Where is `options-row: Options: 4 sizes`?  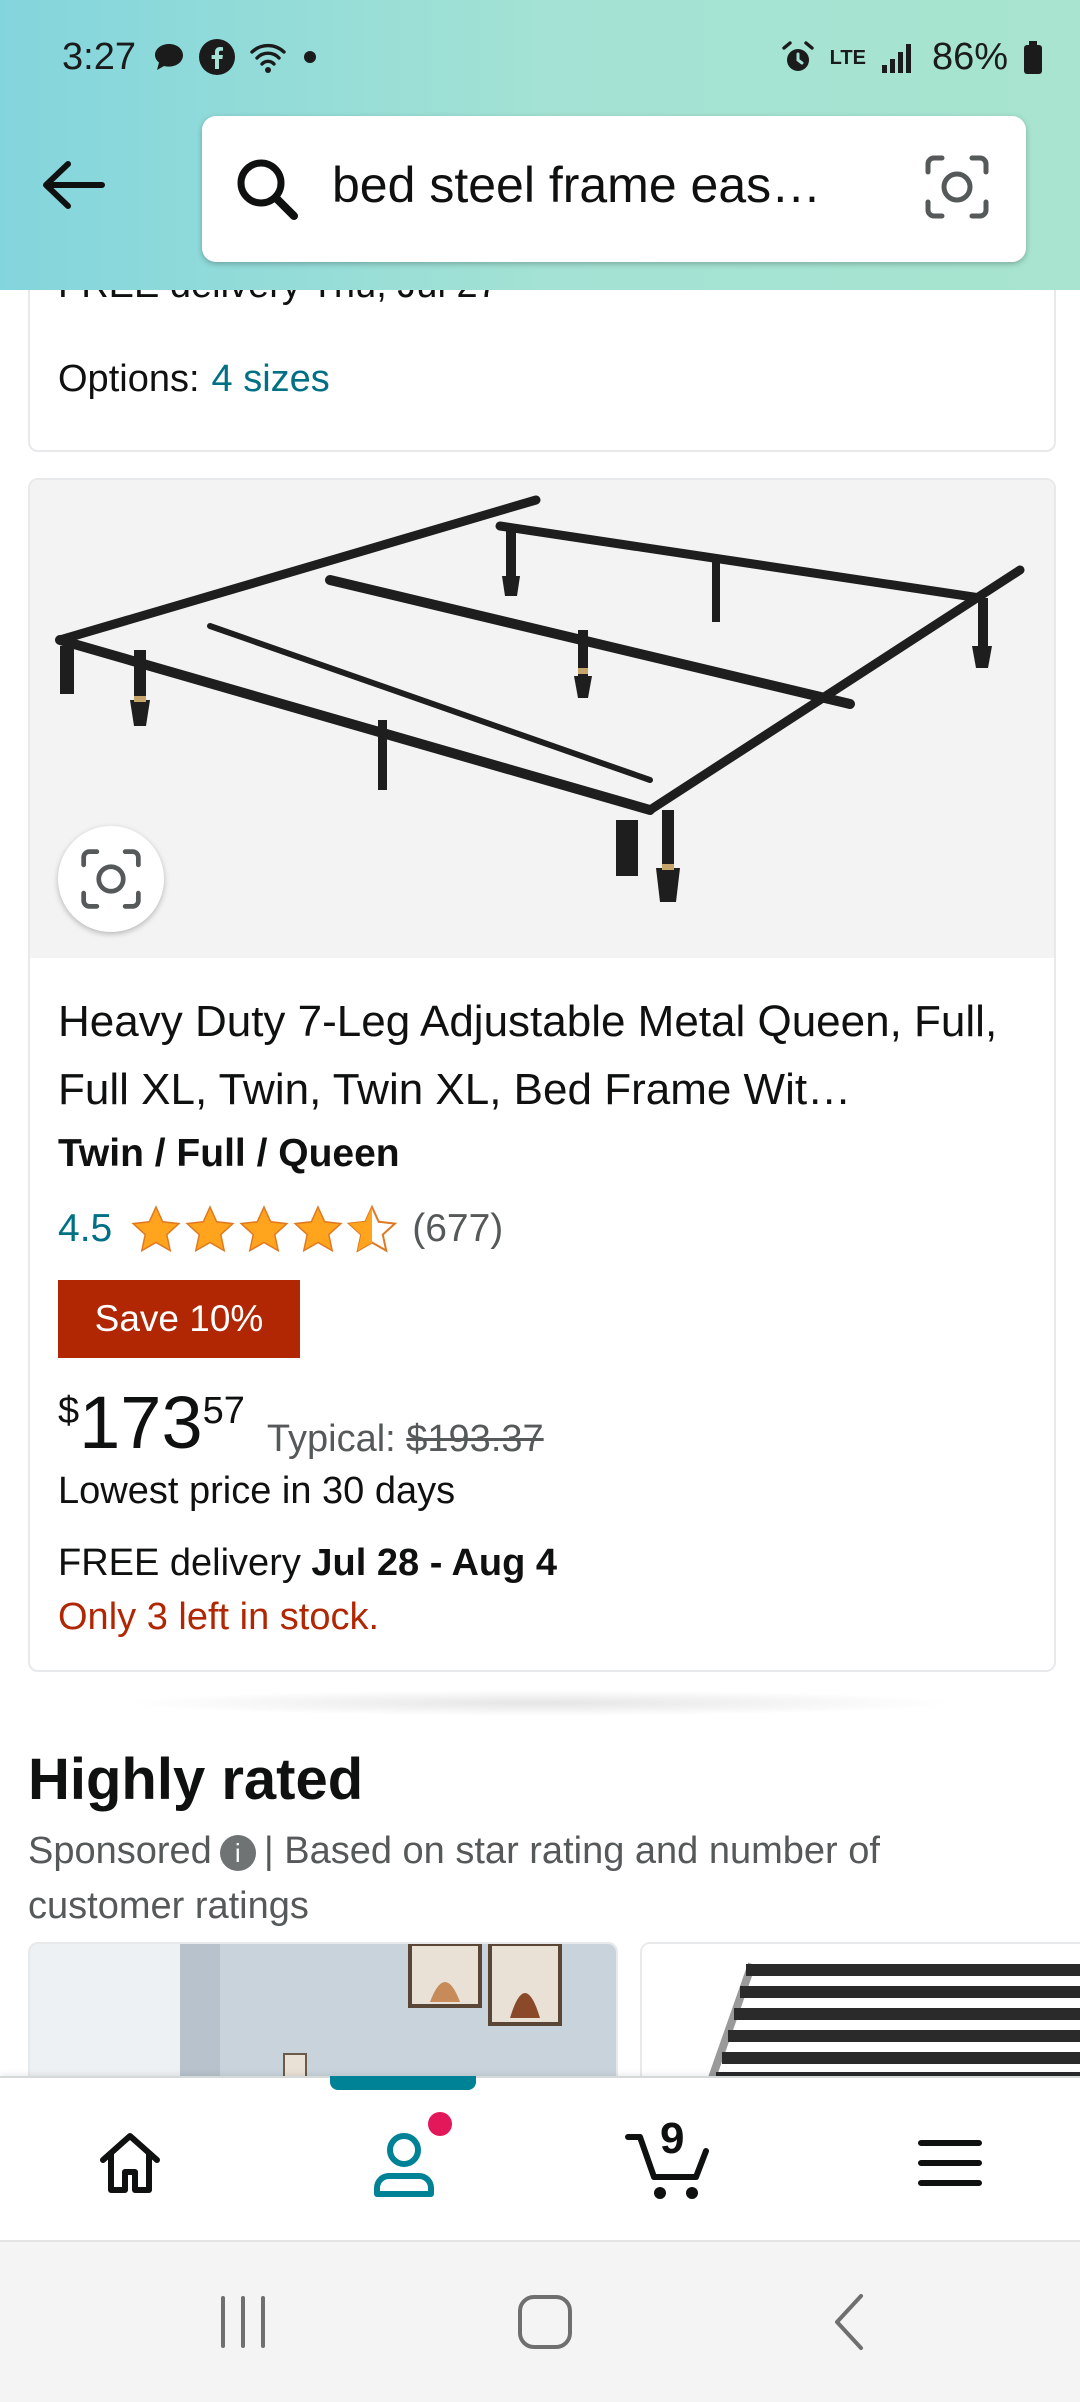
options-row: Options: 4 sizes is located at coordinates (194, 379).